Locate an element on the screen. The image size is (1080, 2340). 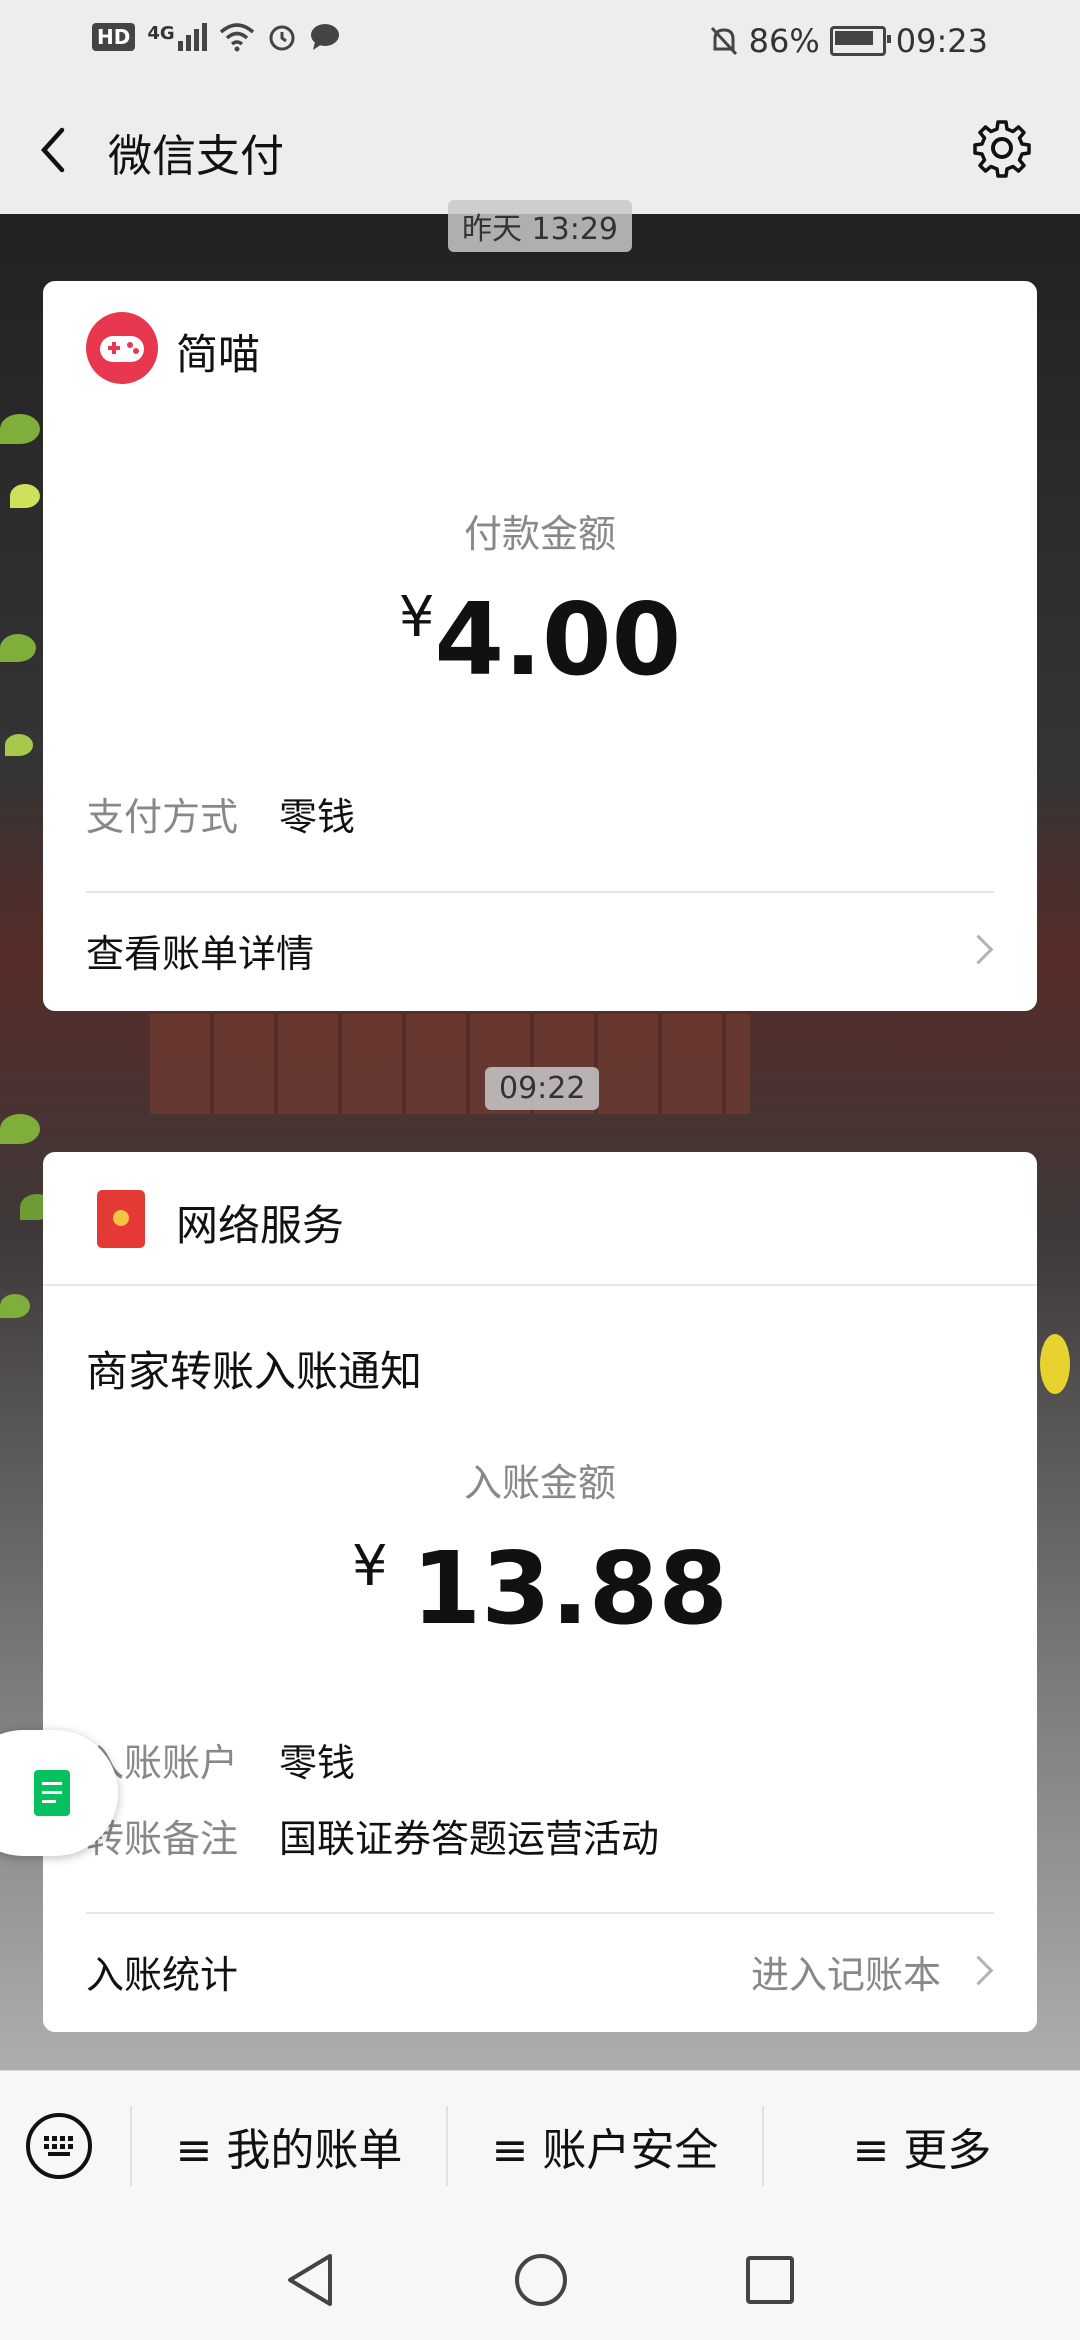
merchant-name: 网络服务 is located at coordinates (260, 1225).